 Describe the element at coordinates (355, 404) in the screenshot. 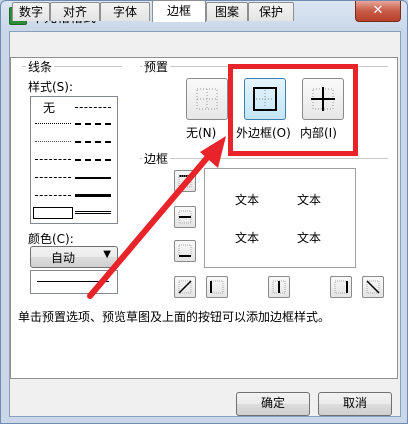

I see `cancel-button: 取消` at that location.